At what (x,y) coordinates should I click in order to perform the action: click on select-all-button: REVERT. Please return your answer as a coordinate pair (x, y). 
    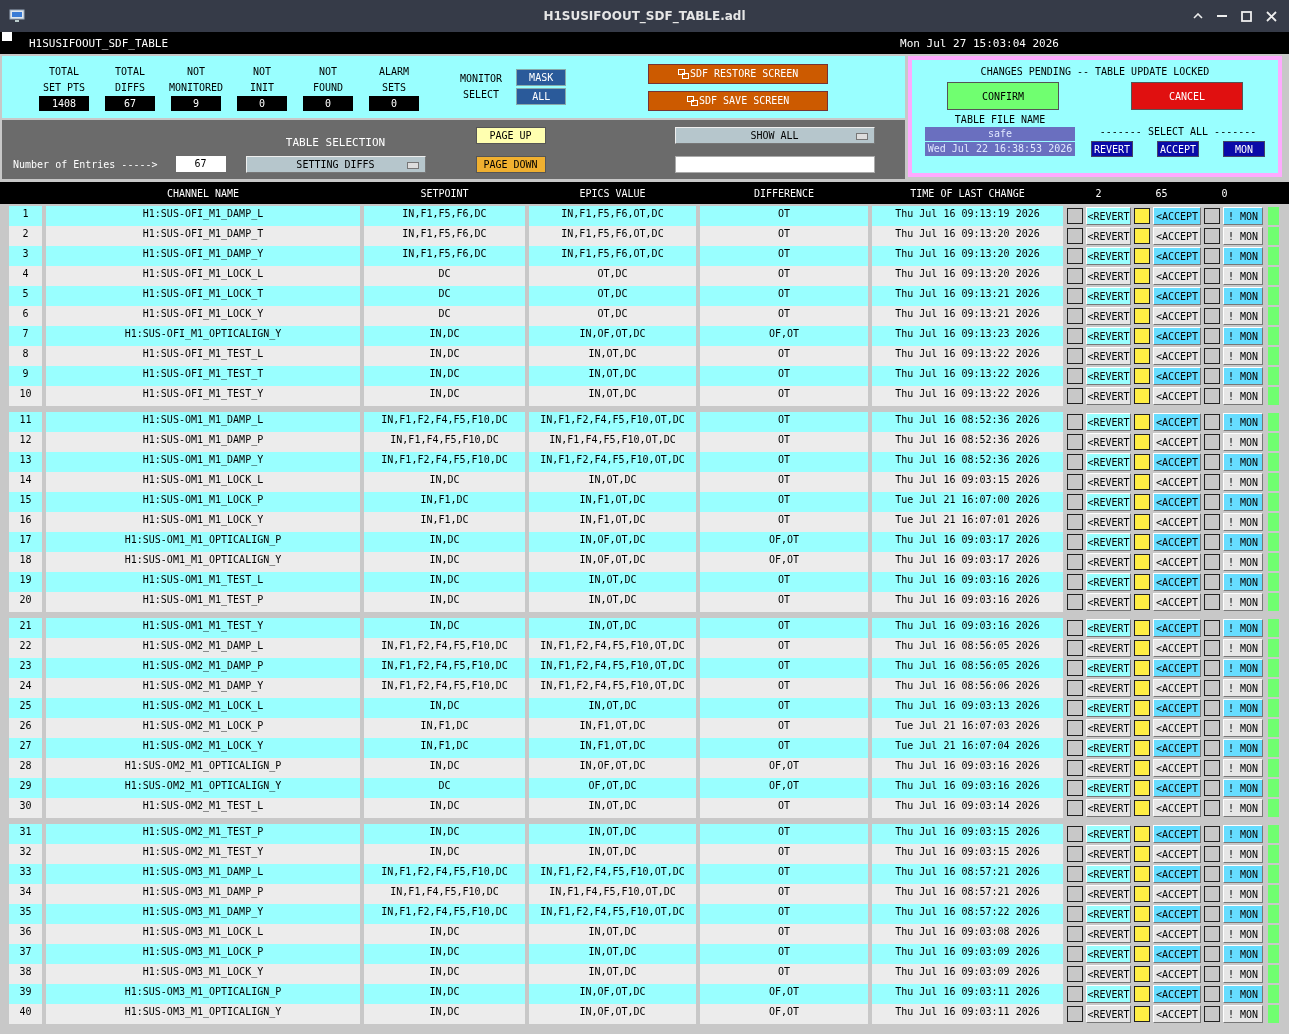
    Looking at the image, I should click on (1112, 149).